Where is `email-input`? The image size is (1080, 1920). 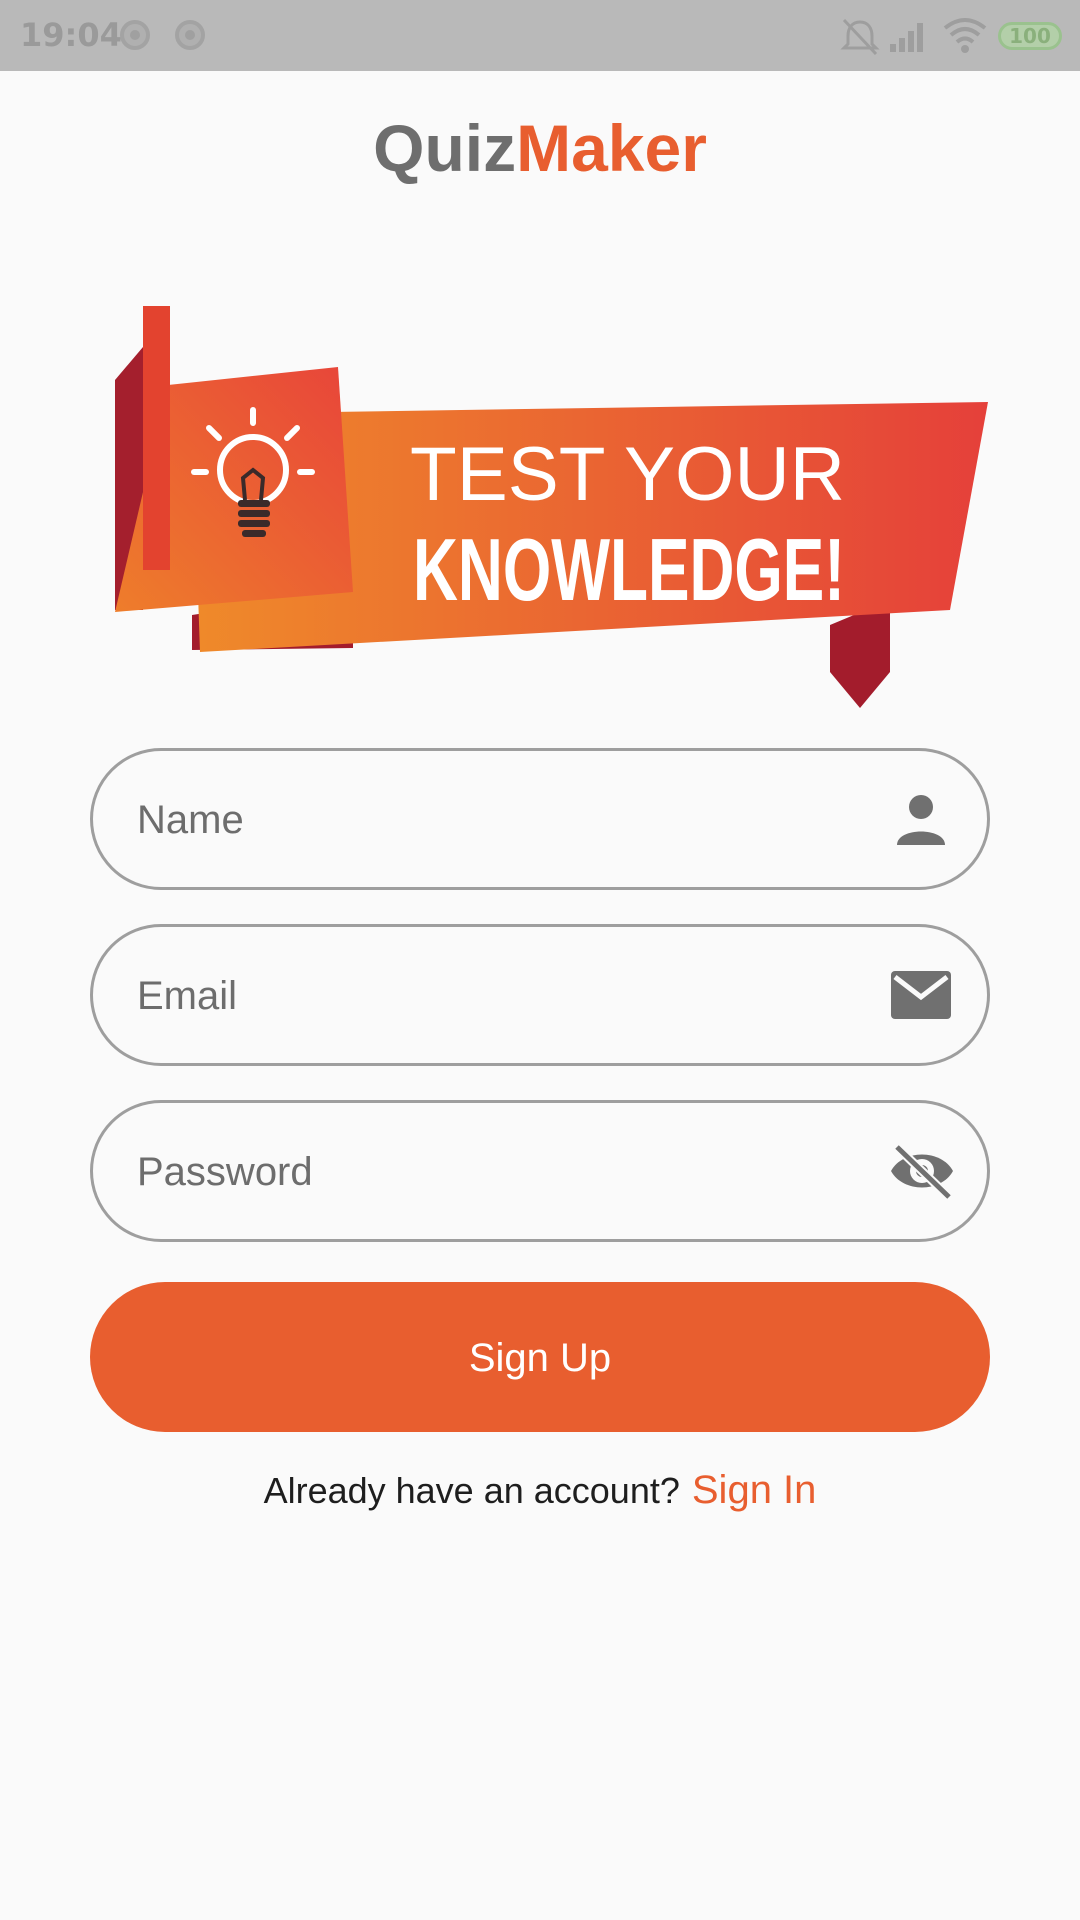
email-input is located at coordinates (487, 996).